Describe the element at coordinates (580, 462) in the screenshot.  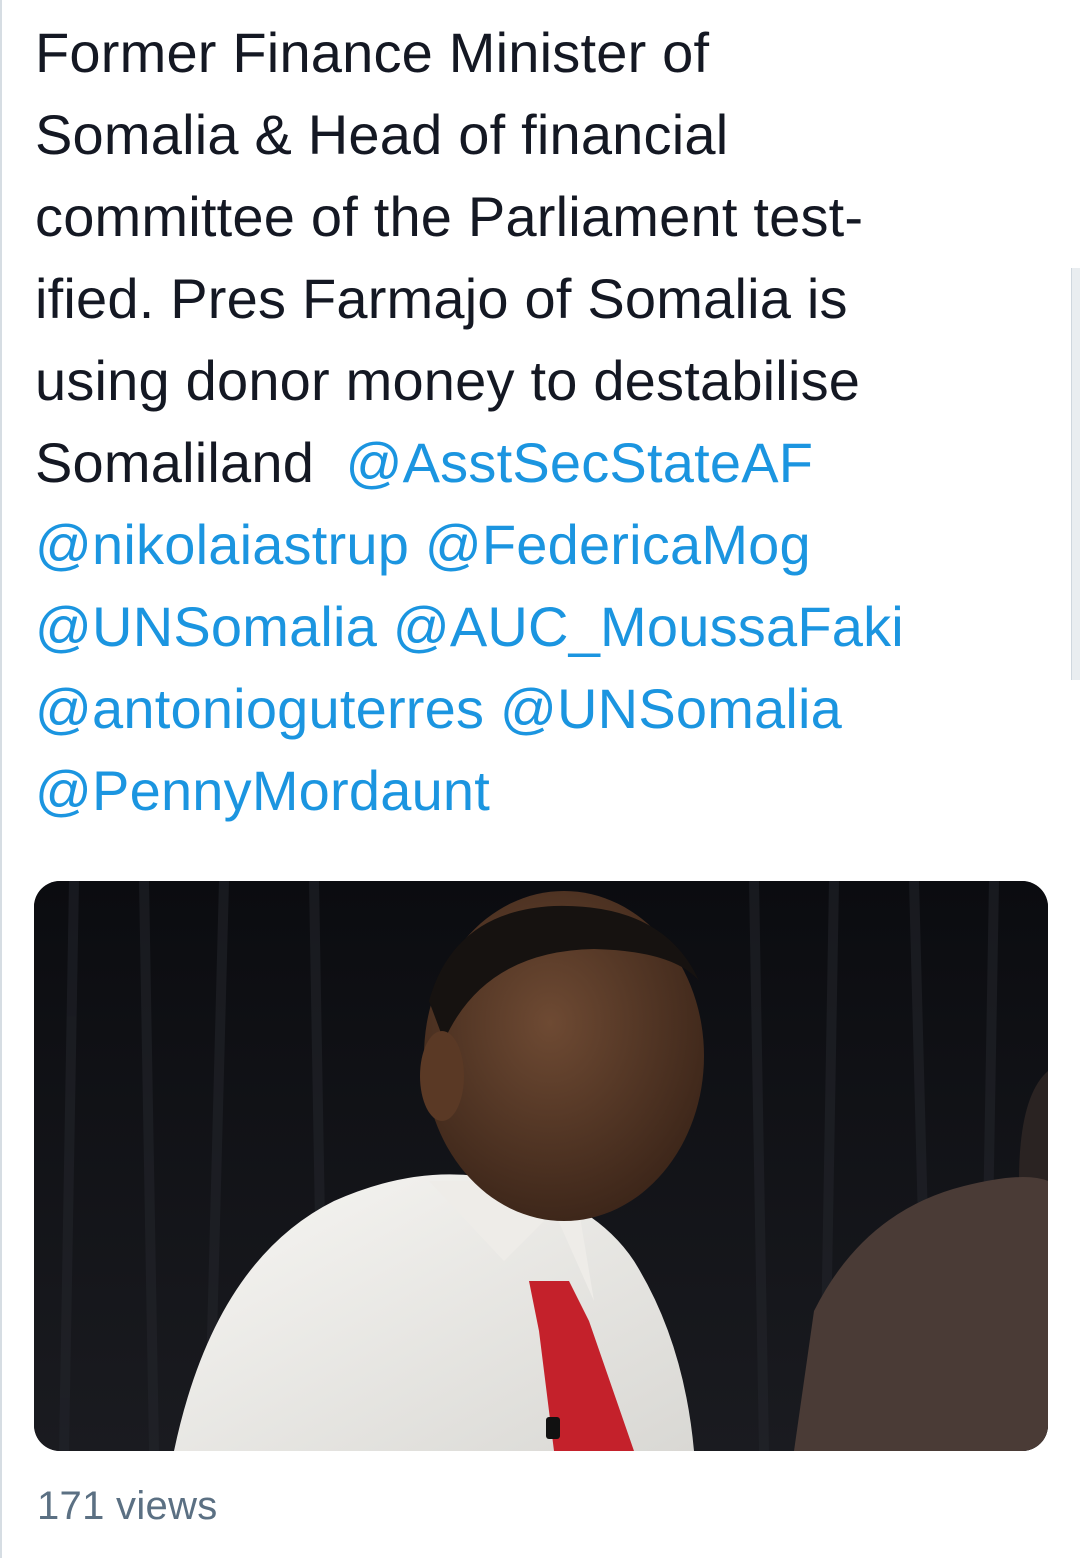
I see `mention-link: @AsstSecStateAF` at that location.